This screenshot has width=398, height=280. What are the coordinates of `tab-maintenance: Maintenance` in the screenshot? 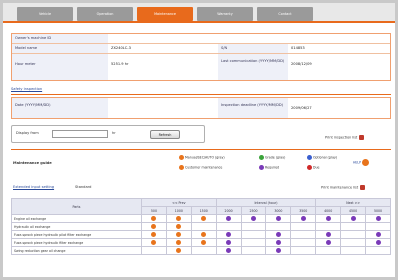 It's located at (165, 14).